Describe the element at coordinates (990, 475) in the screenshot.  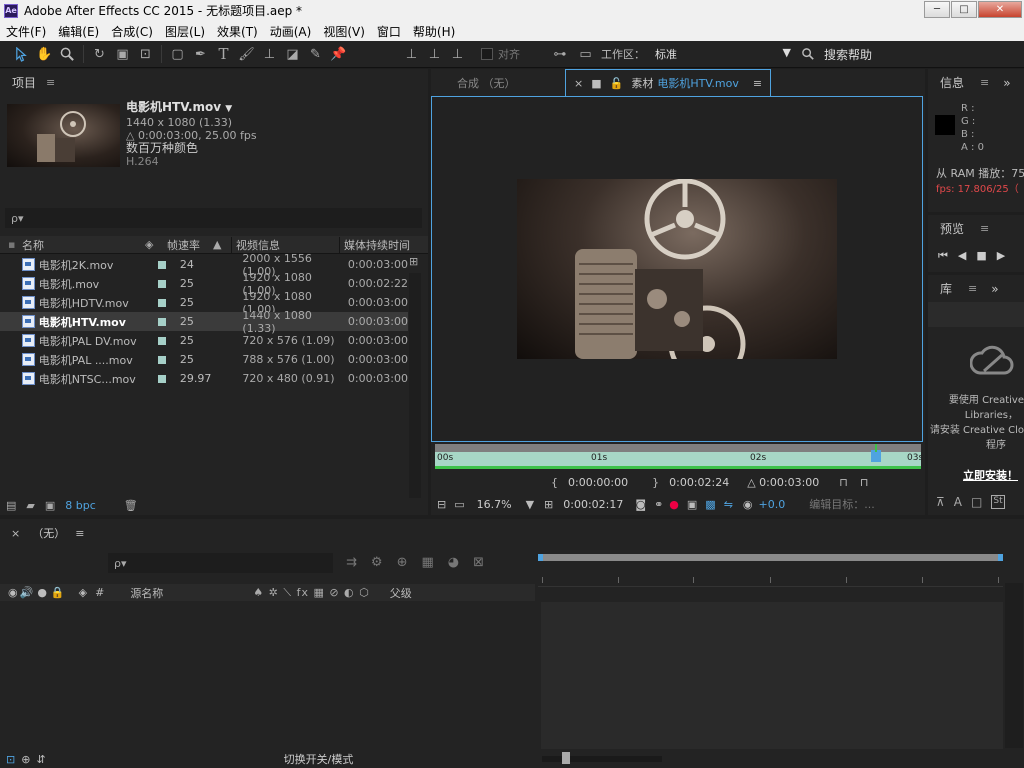
I see `install-now-link: 立即安装！` at that location.